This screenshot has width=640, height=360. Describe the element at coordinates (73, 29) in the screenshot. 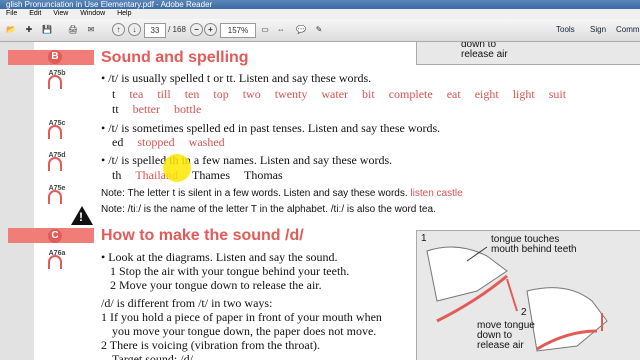

I see `print-icon: 🖨` at that location.